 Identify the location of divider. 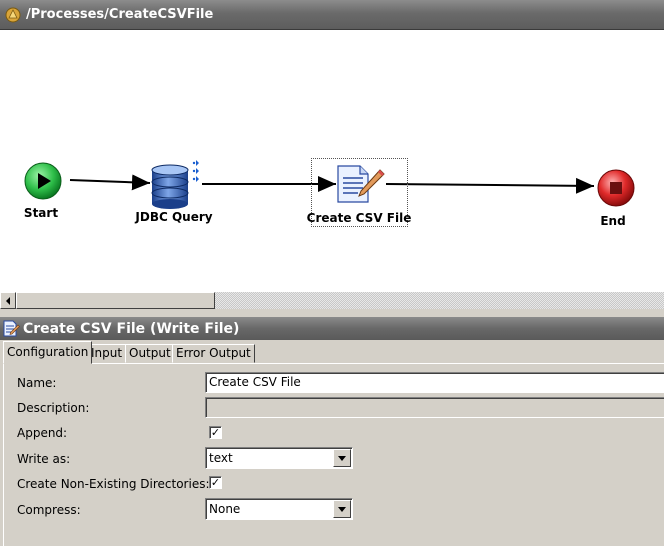
(332, 313).